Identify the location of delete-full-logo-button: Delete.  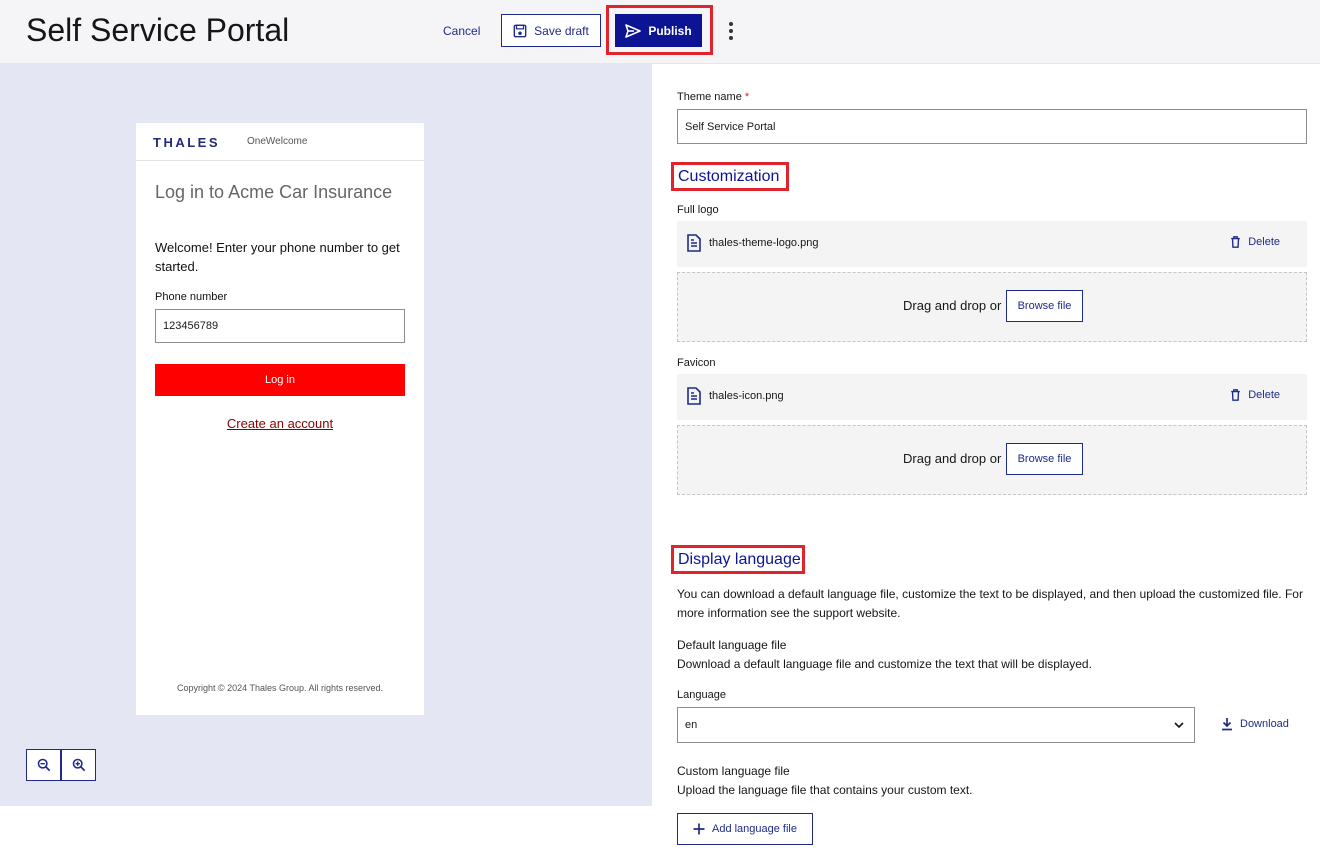
(1255, 242).